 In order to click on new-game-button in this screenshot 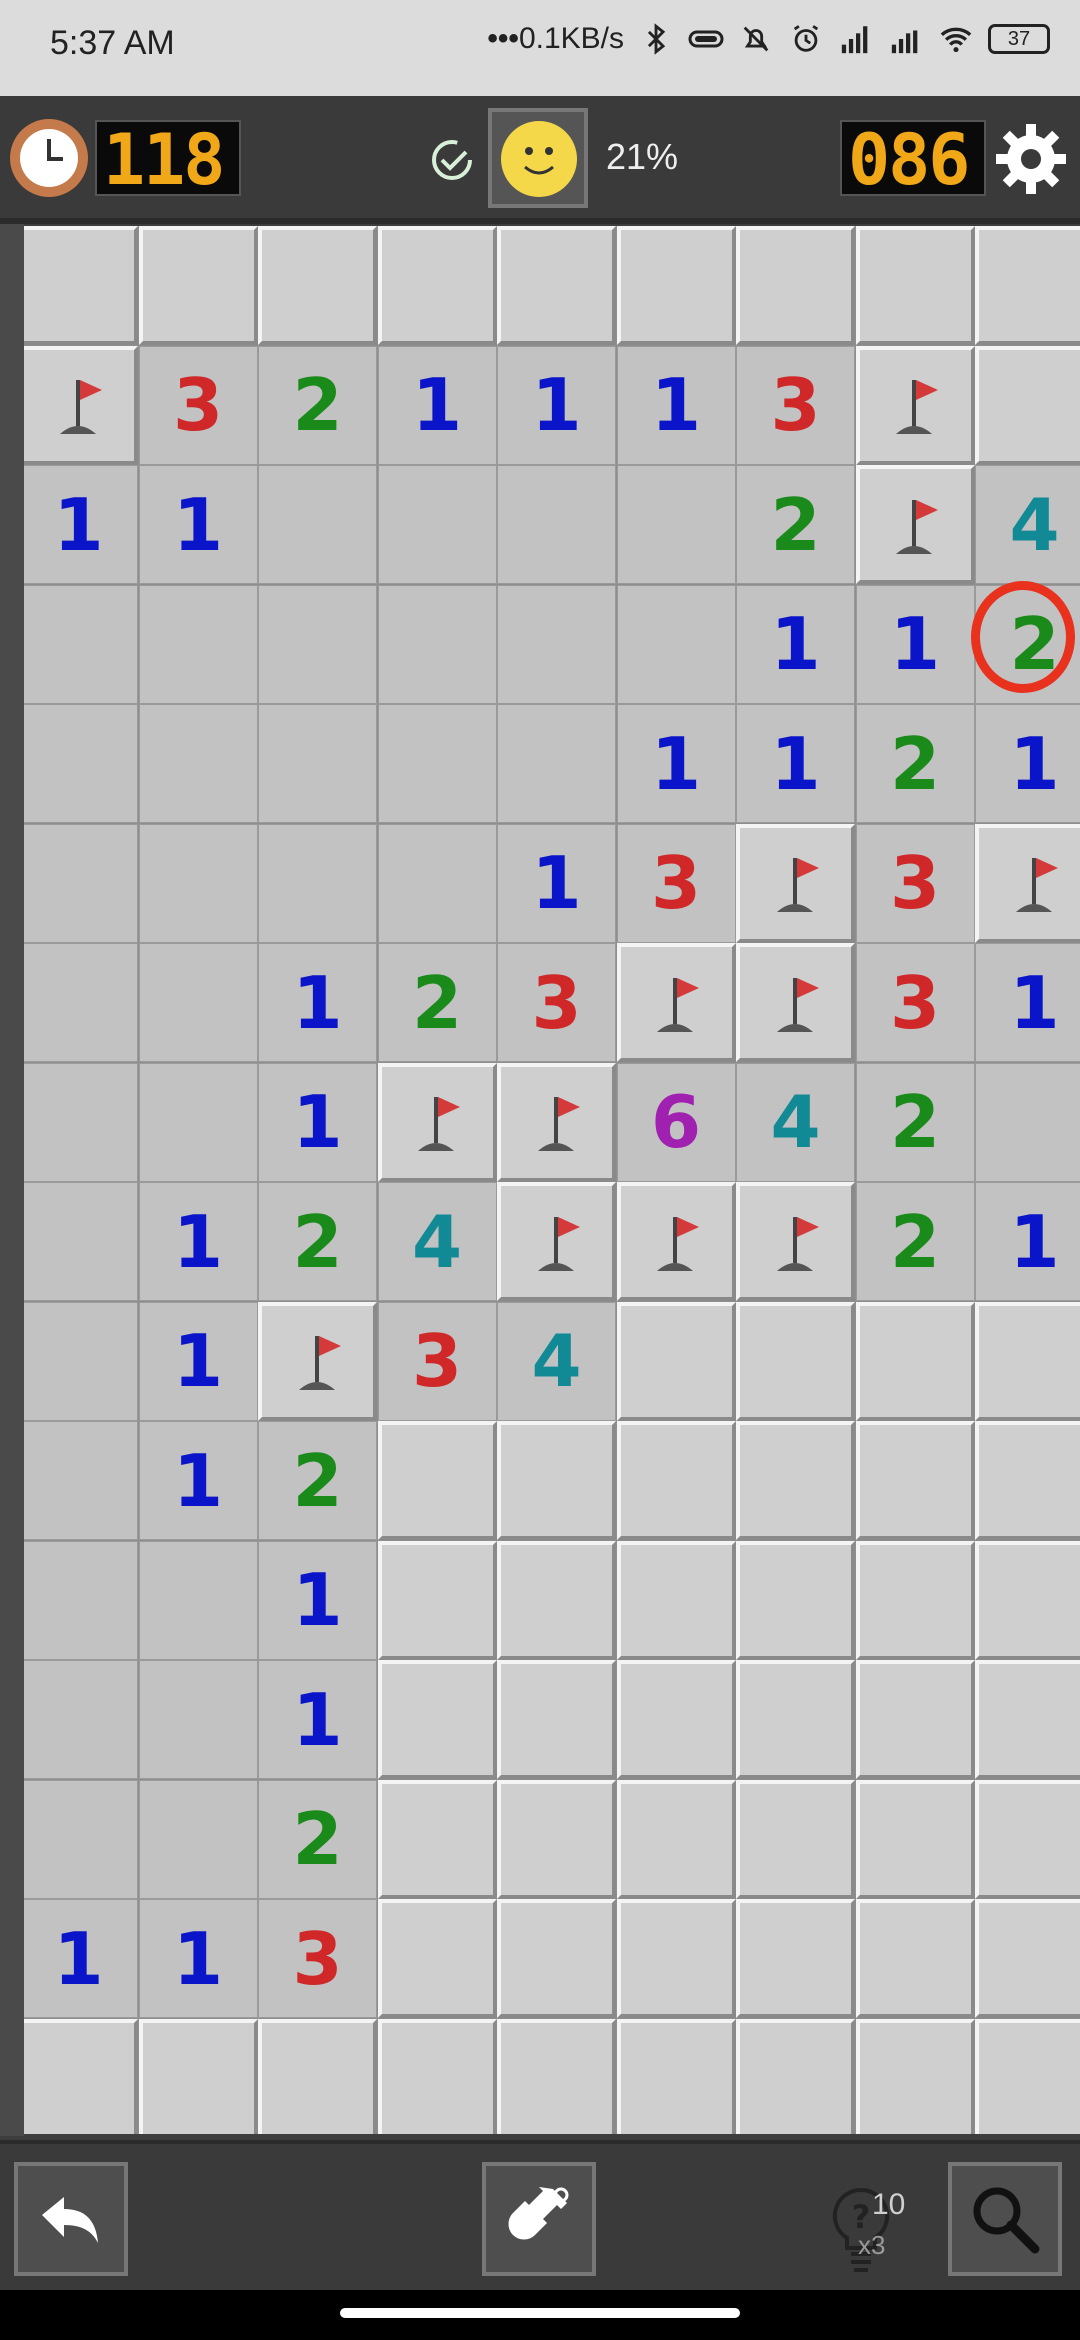, I will do `click(538, 158)`.